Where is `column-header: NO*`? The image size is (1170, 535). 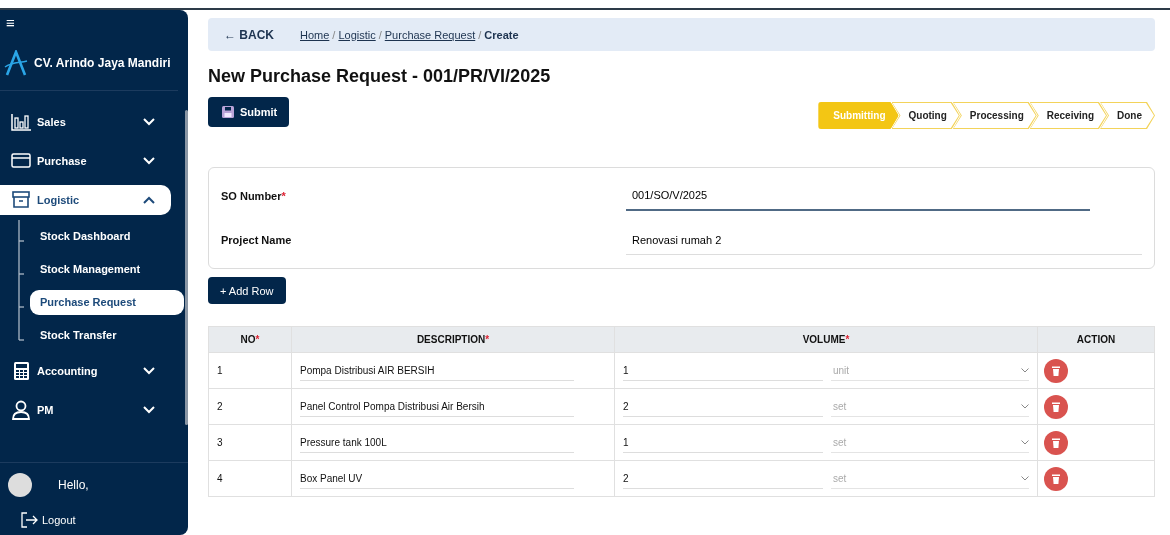 column-header: NO* is located at coordinates (250, 339).